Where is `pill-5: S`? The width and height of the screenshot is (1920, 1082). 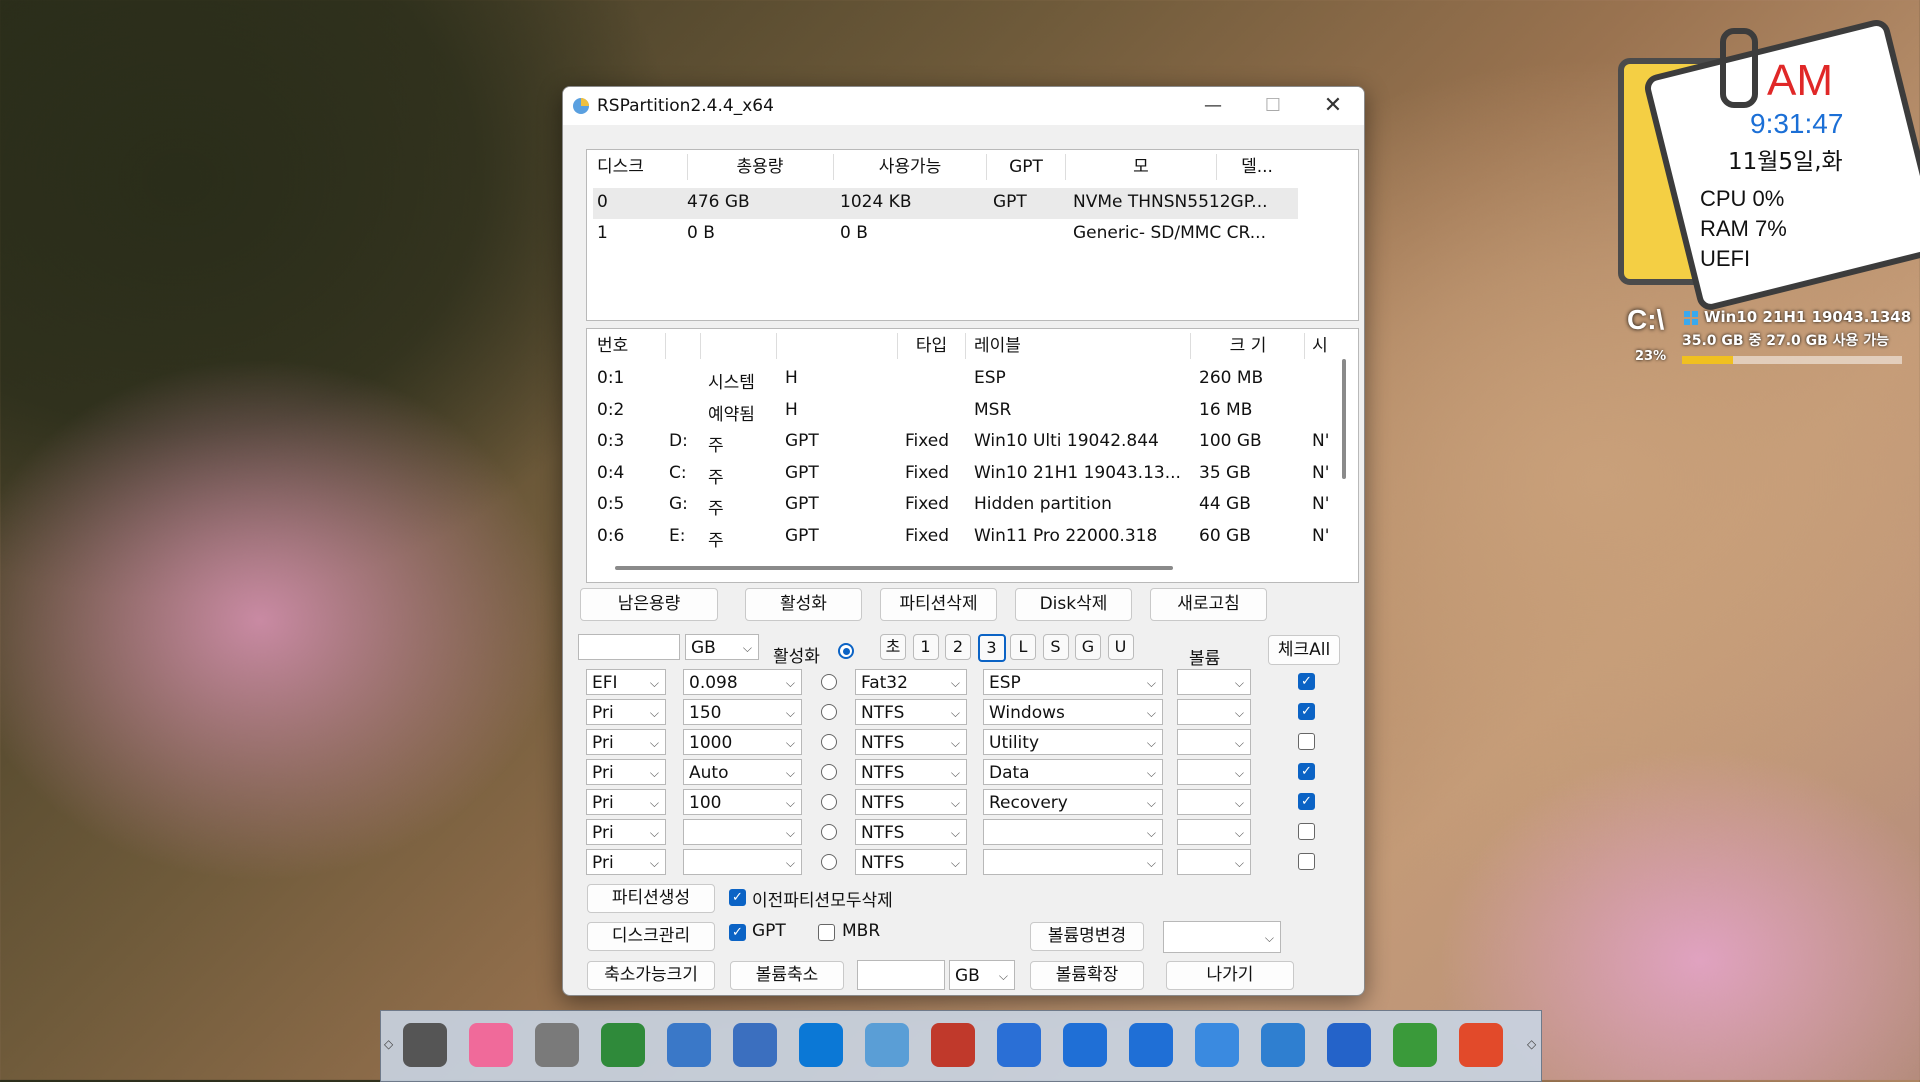 pill-5: S is located at coordinates (1055, 647).